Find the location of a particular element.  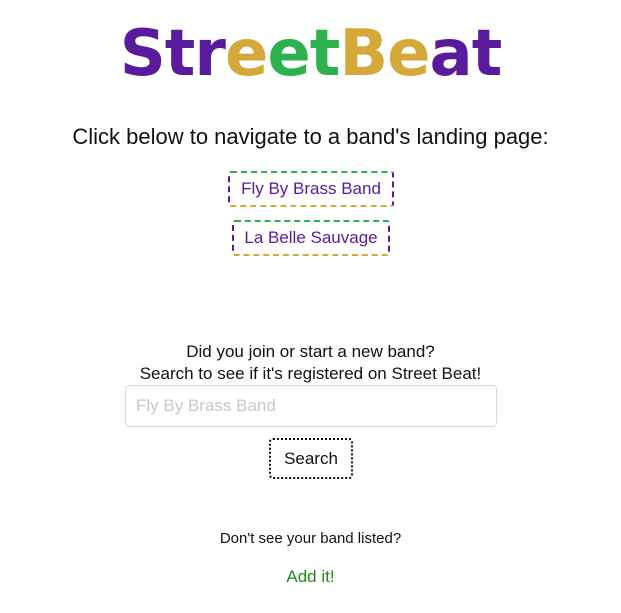

search-prompt-line-1: Did you join or start a new band? is located at coordinates (310, 351).